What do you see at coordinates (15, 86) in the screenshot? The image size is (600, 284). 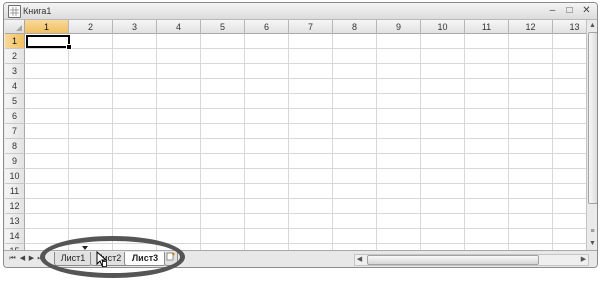 I see `row-header: 4` at bounding box center [15, 86].